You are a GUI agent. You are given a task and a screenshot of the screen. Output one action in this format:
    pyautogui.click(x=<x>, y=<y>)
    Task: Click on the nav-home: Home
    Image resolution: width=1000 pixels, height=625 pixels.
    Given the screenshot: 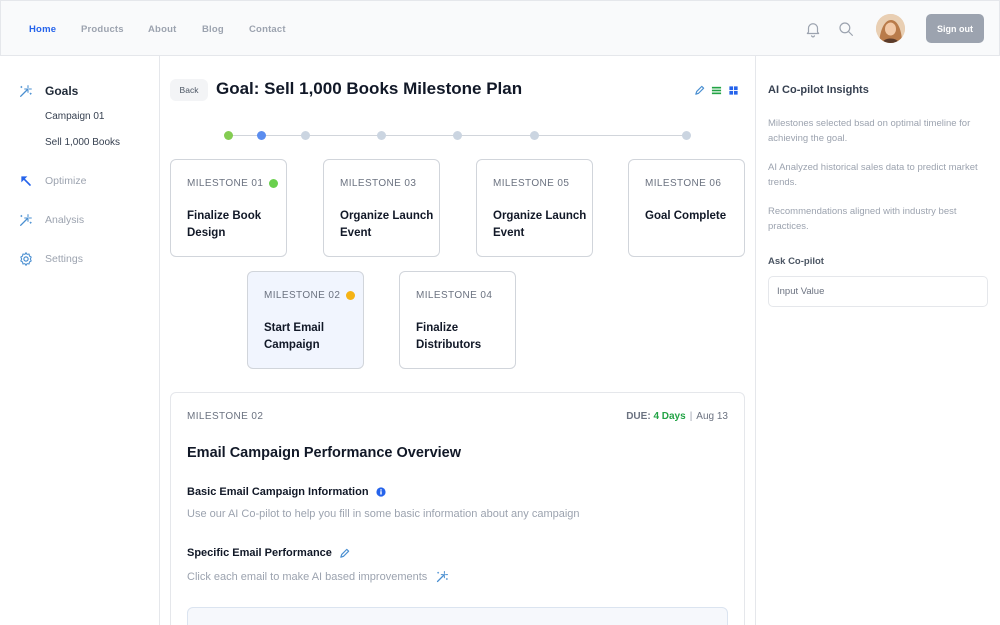 What is the action you would take?
    pyautogui.click(x=42, y=29)
    